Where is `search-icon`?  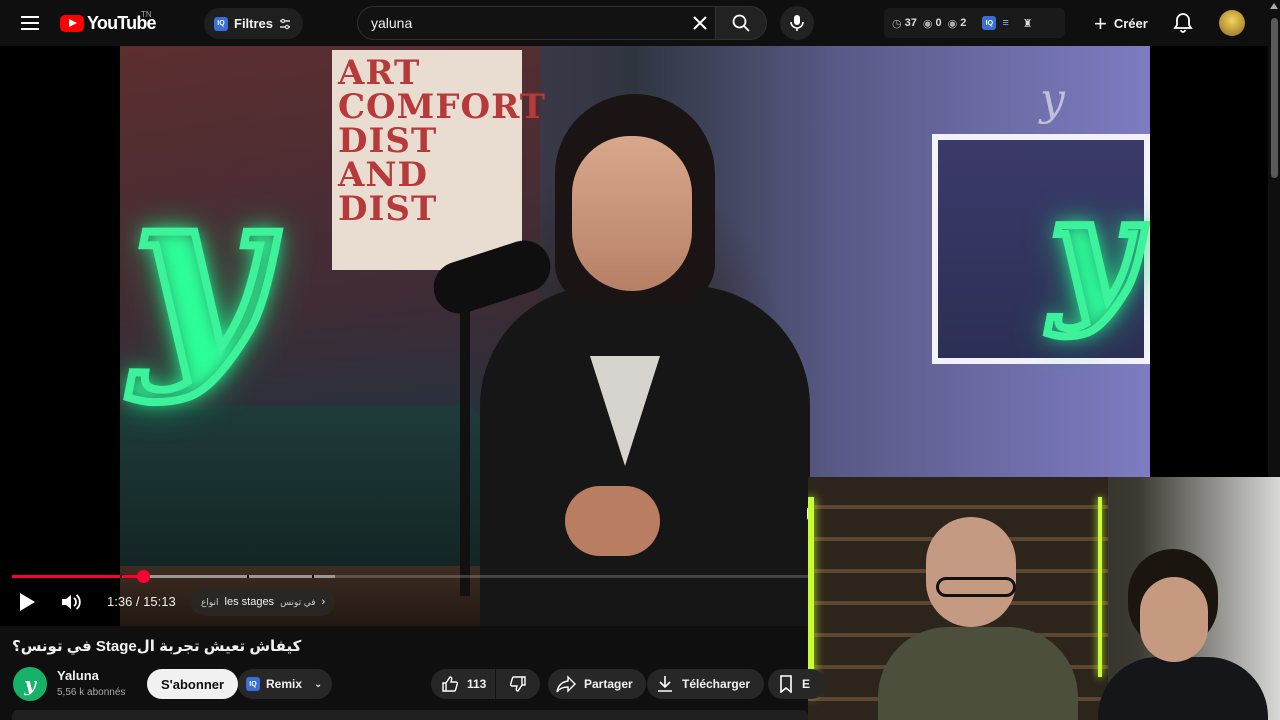
search-icon is located at coordinates (741, 23).